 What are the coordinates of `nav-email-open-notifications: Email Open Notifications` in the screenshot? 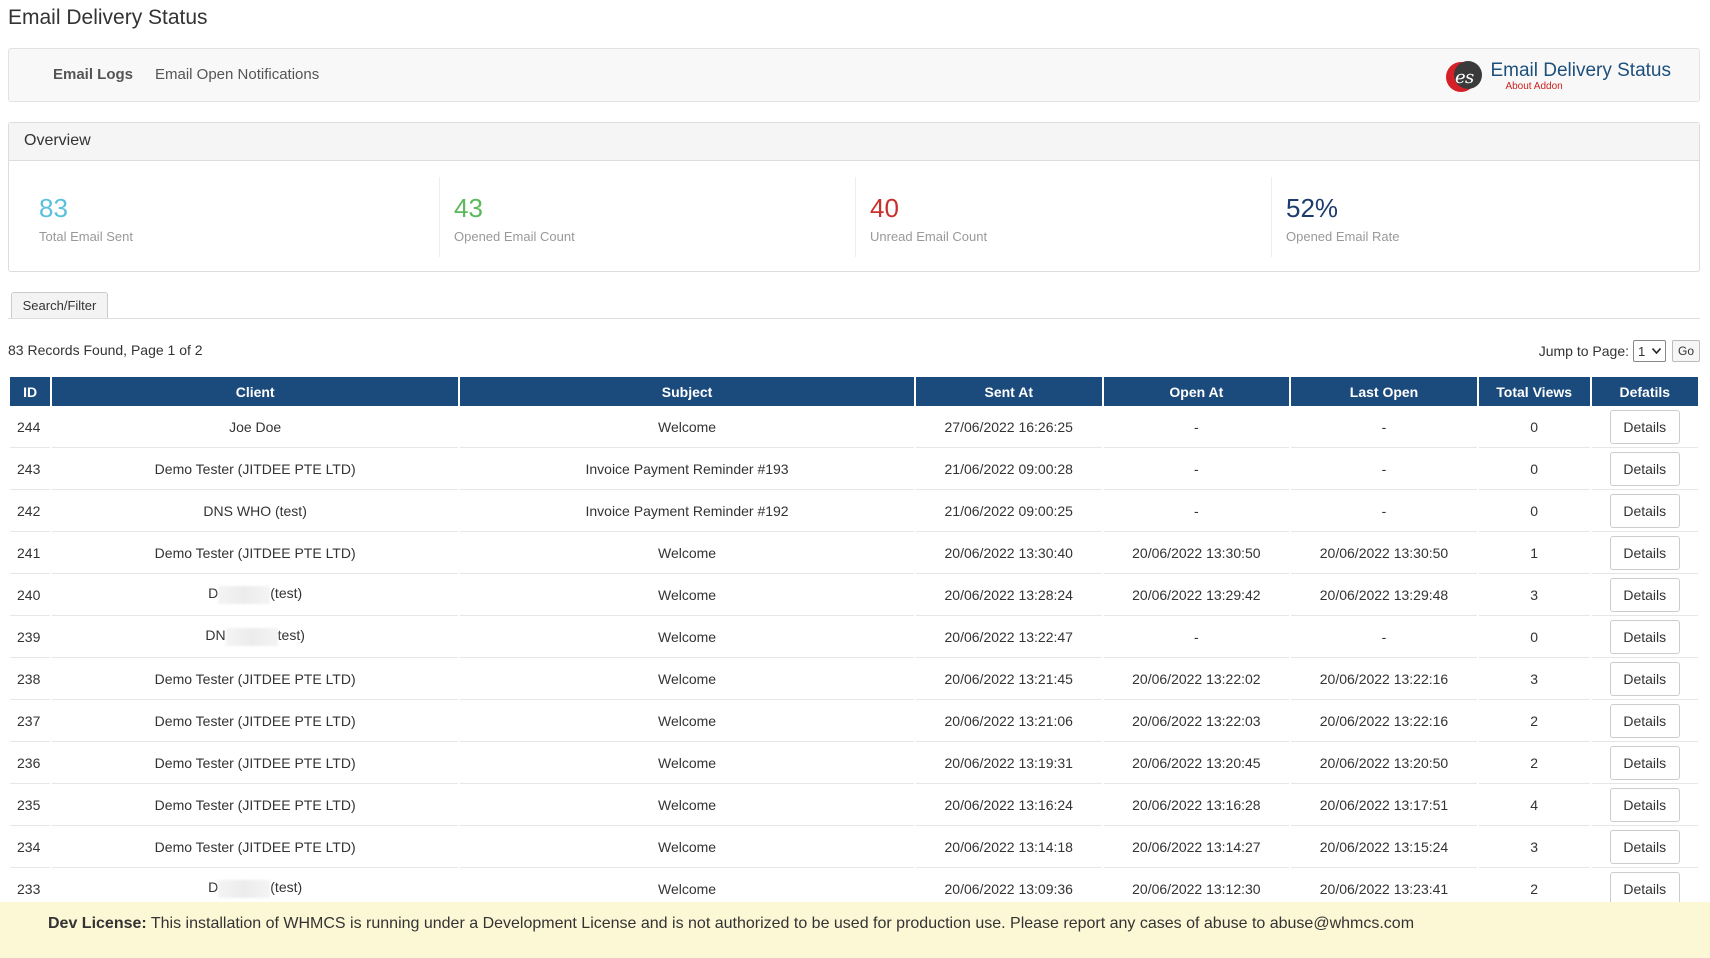 It's located at (237, 74).